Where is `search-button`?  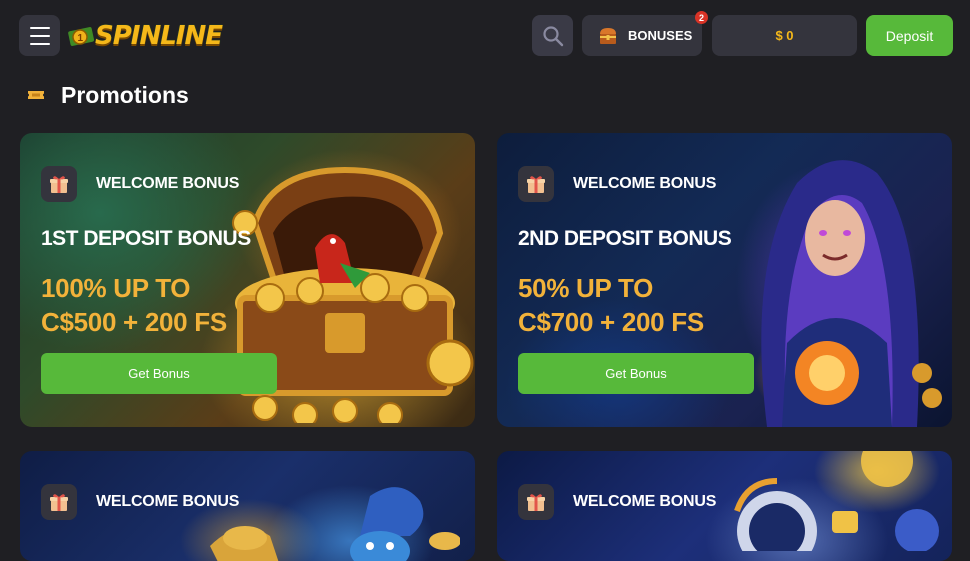
search-button is located at coordinates (552, 35).